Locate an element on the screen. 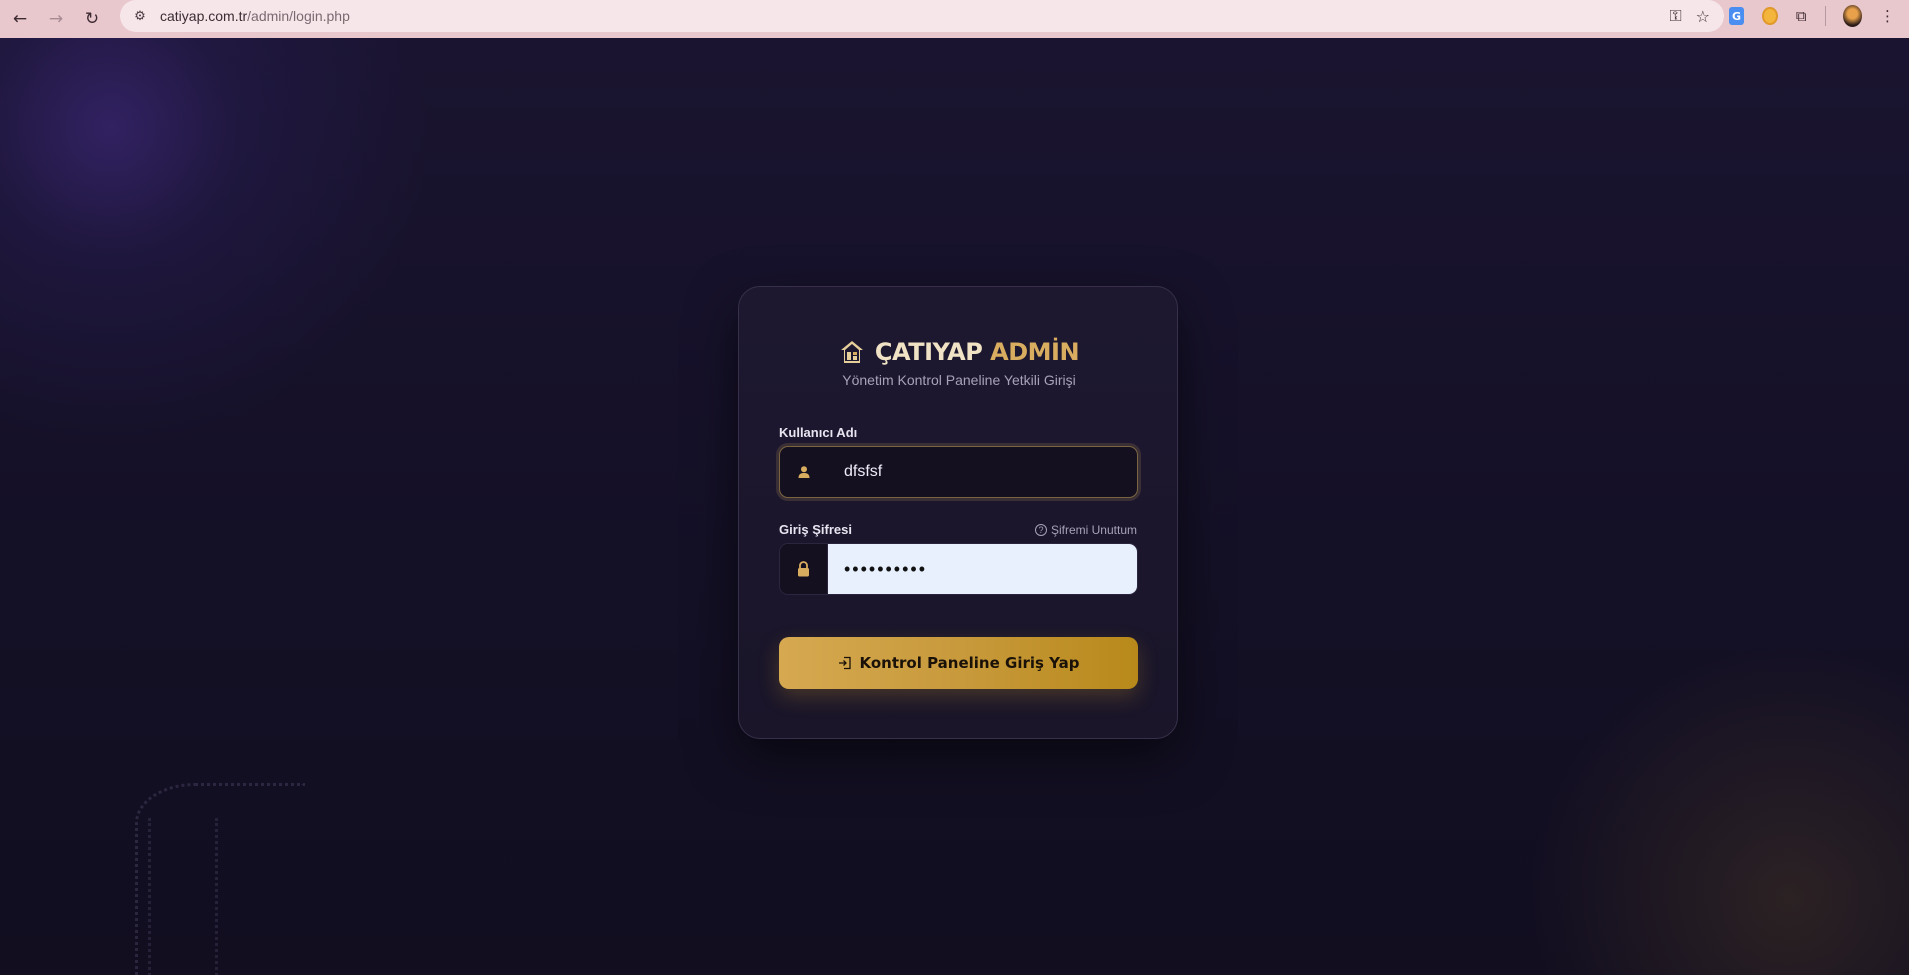 The height and width of the screenshot is (975, 1909). extensions-puzzle-icon: ⧉ is located at coordinates (1801, 16).